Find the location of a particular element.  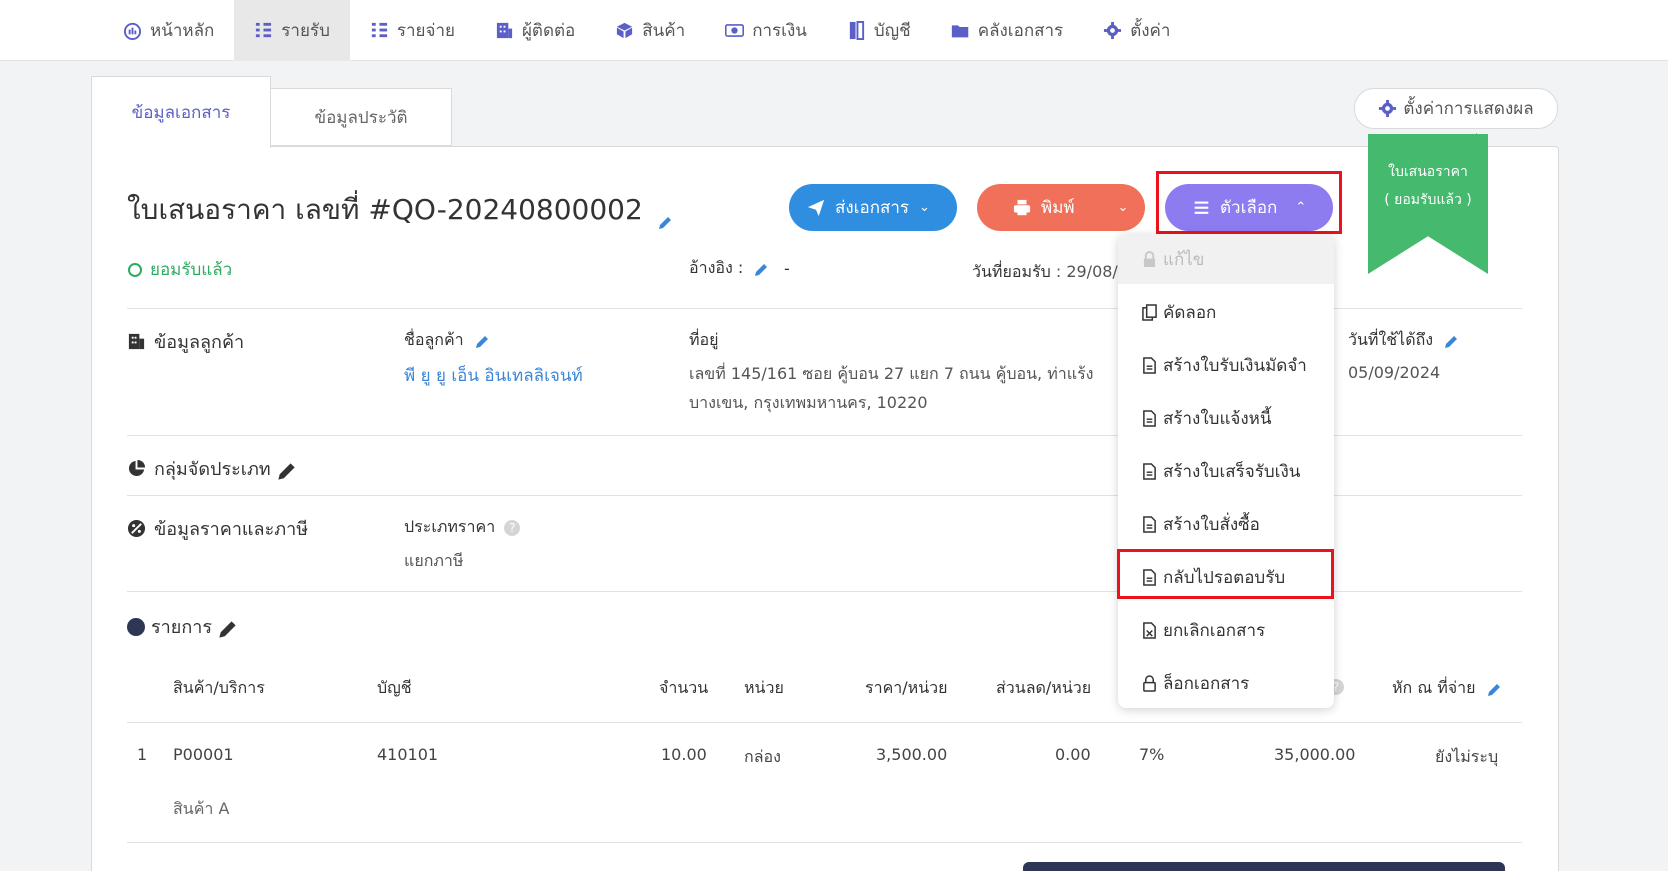

tab-document-label: ข้อมูลเอกสาร is located at coordinates (181, 113).